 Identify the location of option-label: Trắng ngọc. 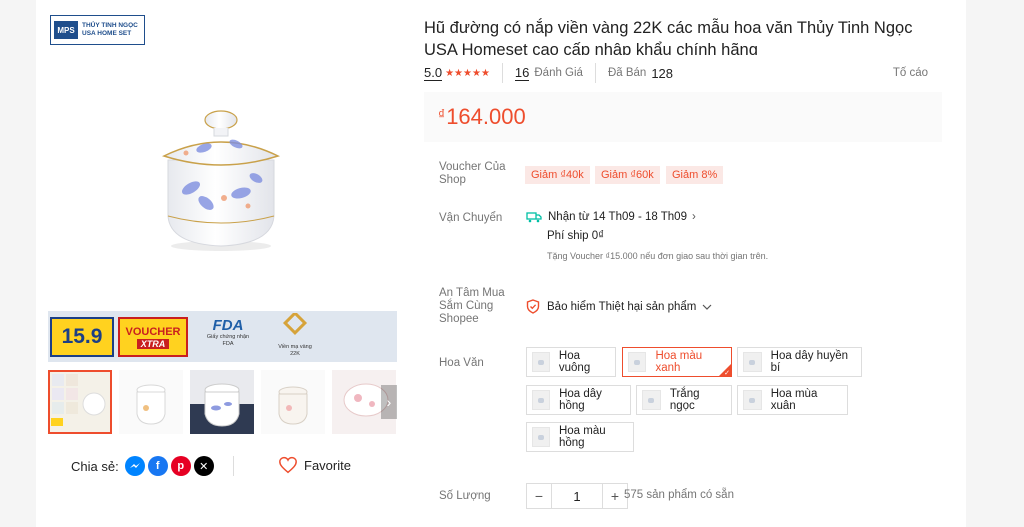
(684, 400).